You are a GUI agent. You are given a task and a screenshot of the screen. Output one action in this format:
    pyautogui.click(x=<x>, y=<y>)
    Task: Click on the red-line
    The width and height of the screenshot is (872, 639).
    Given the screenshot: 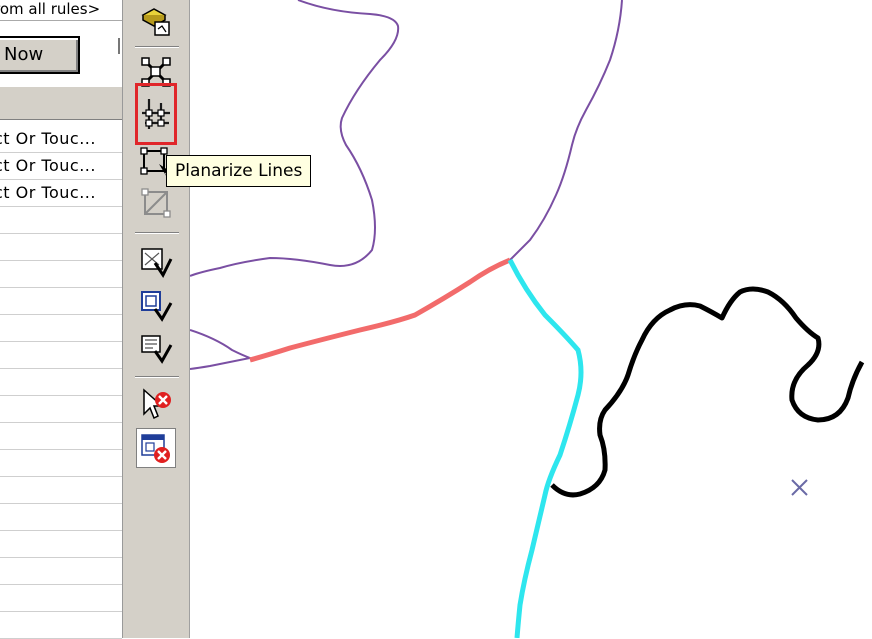 What is the action you would take?
    pyautogui.click(x=380, y=310)
    